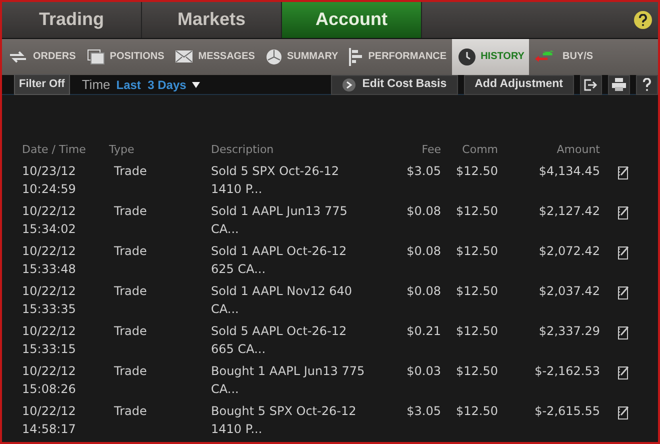 Image resolution: width=660 pixels, height=444 pixels. Describe the element at coordinates (41, 56) in the screenshot. I see `nav-tab: ORDERS` at that location.